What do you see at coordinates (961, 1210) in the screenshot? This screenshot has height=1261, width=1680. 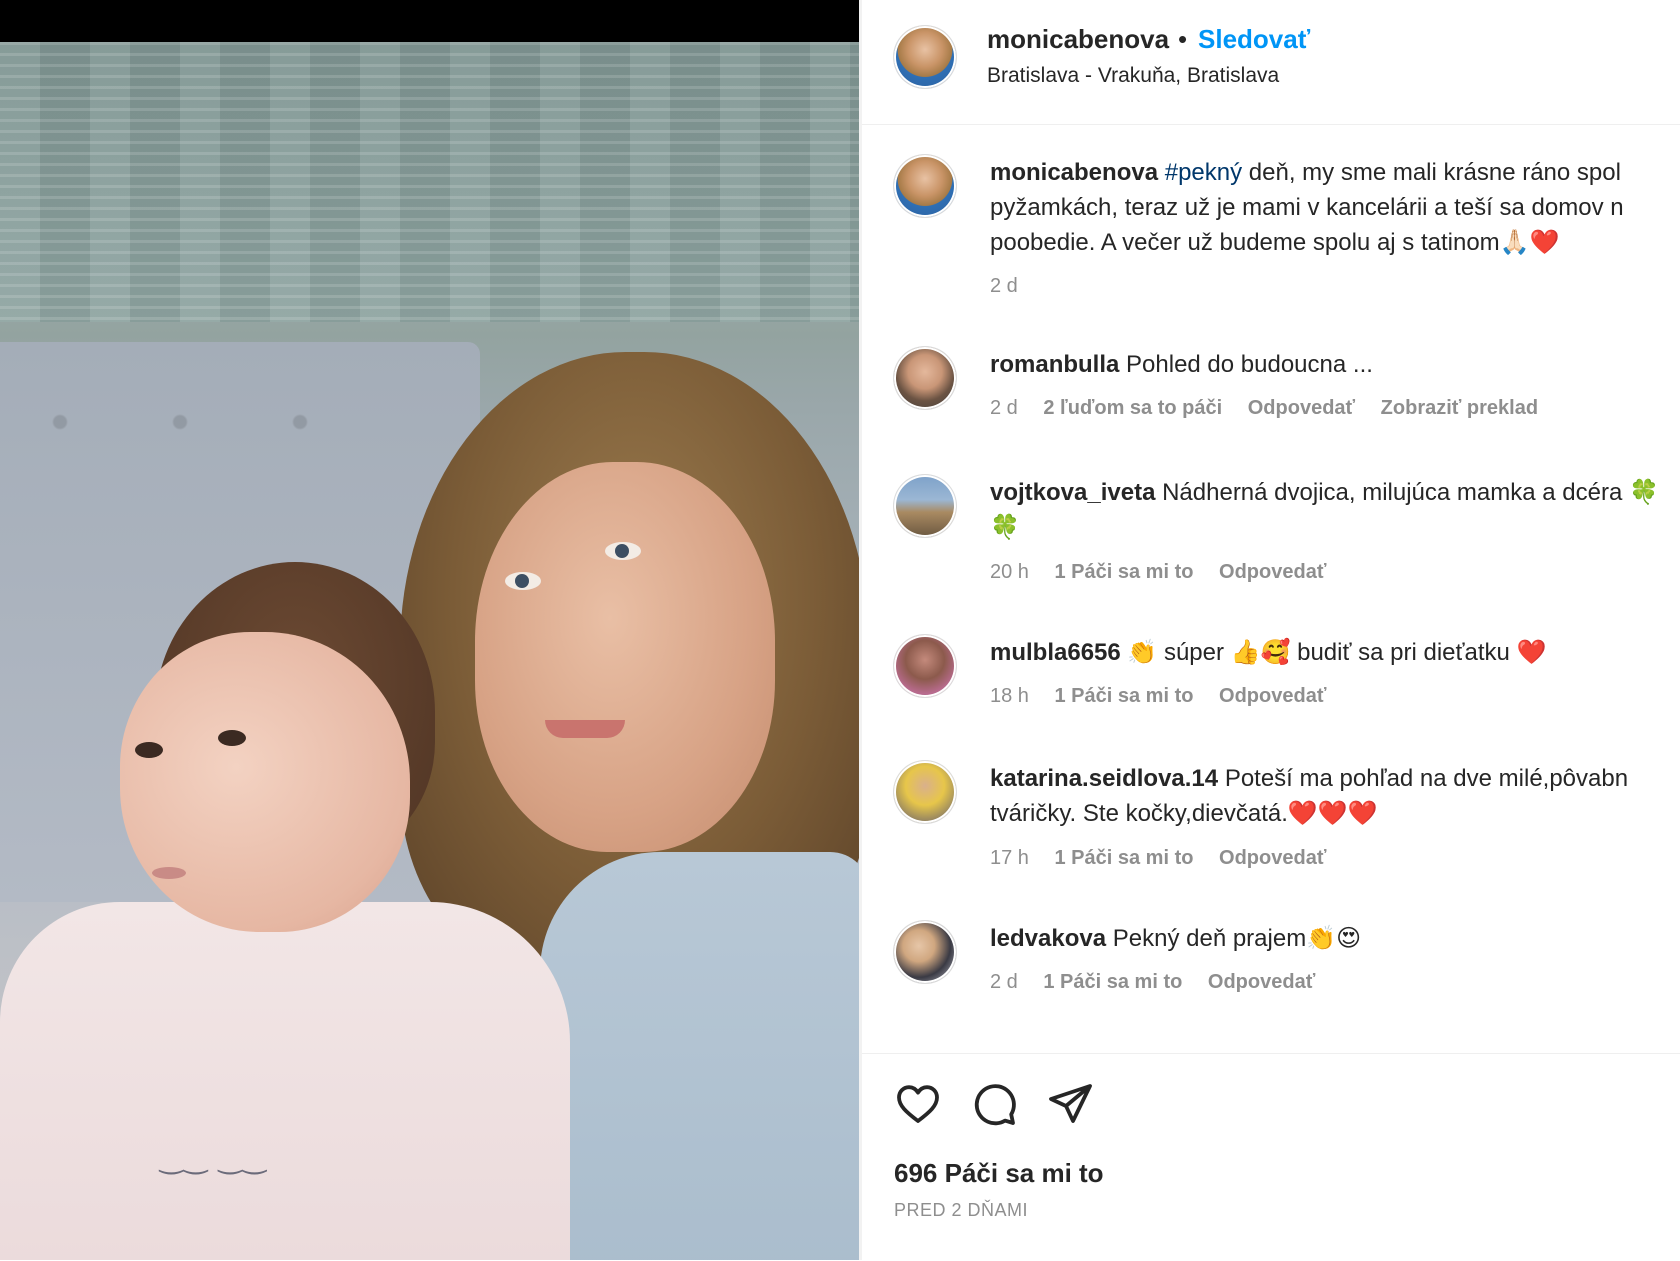 I see `post-date: PRED 2 DŇAMI` at bounding box center [961, 1210].